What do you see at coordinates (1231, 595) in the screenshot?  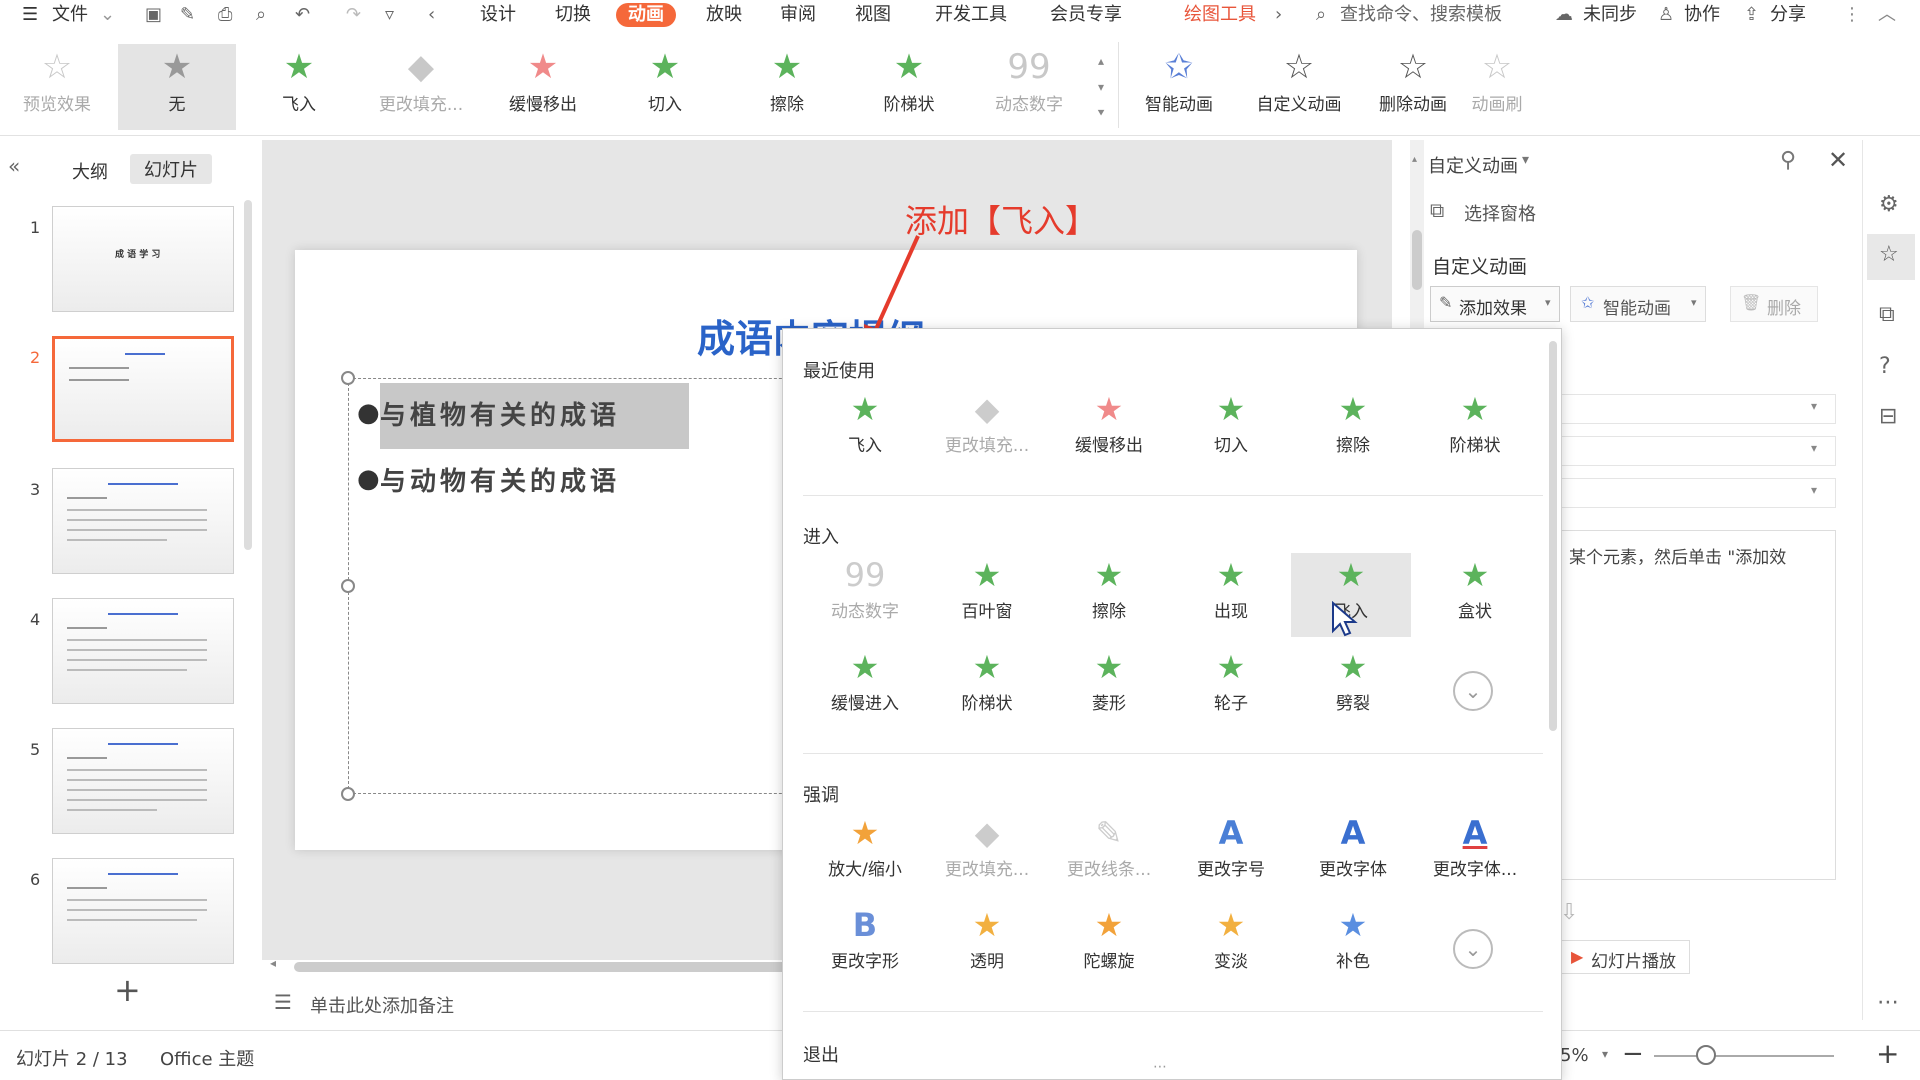 I see `enter-appear: ★ 出现` at bounding box center [1231, 595].